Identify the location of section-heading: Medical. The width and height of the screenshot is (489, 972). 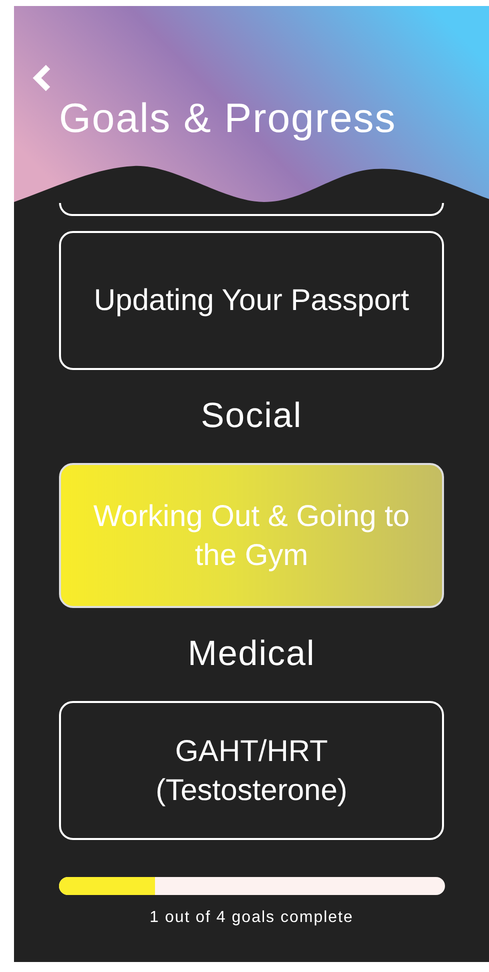
(252, 654).